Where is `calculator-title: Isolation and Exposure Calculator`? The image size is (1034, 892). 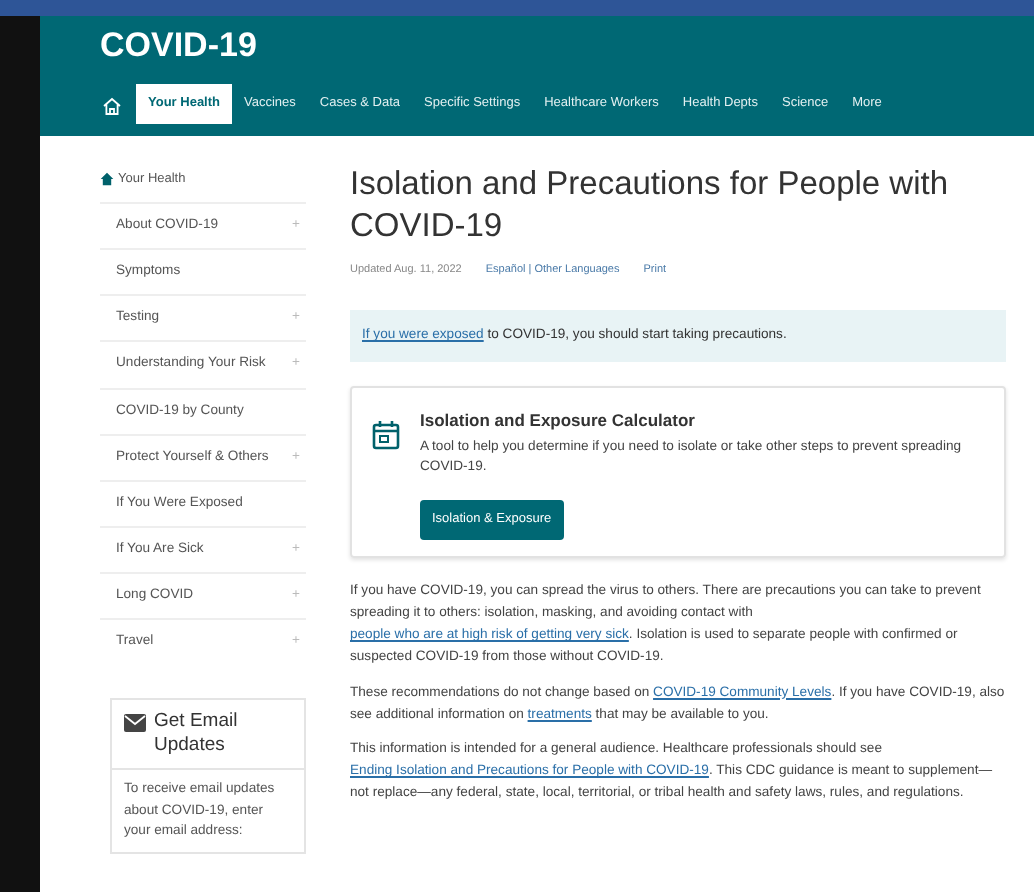
calculator-title: Isolation and Exposure Calculator is located at coordinates (558, 421).